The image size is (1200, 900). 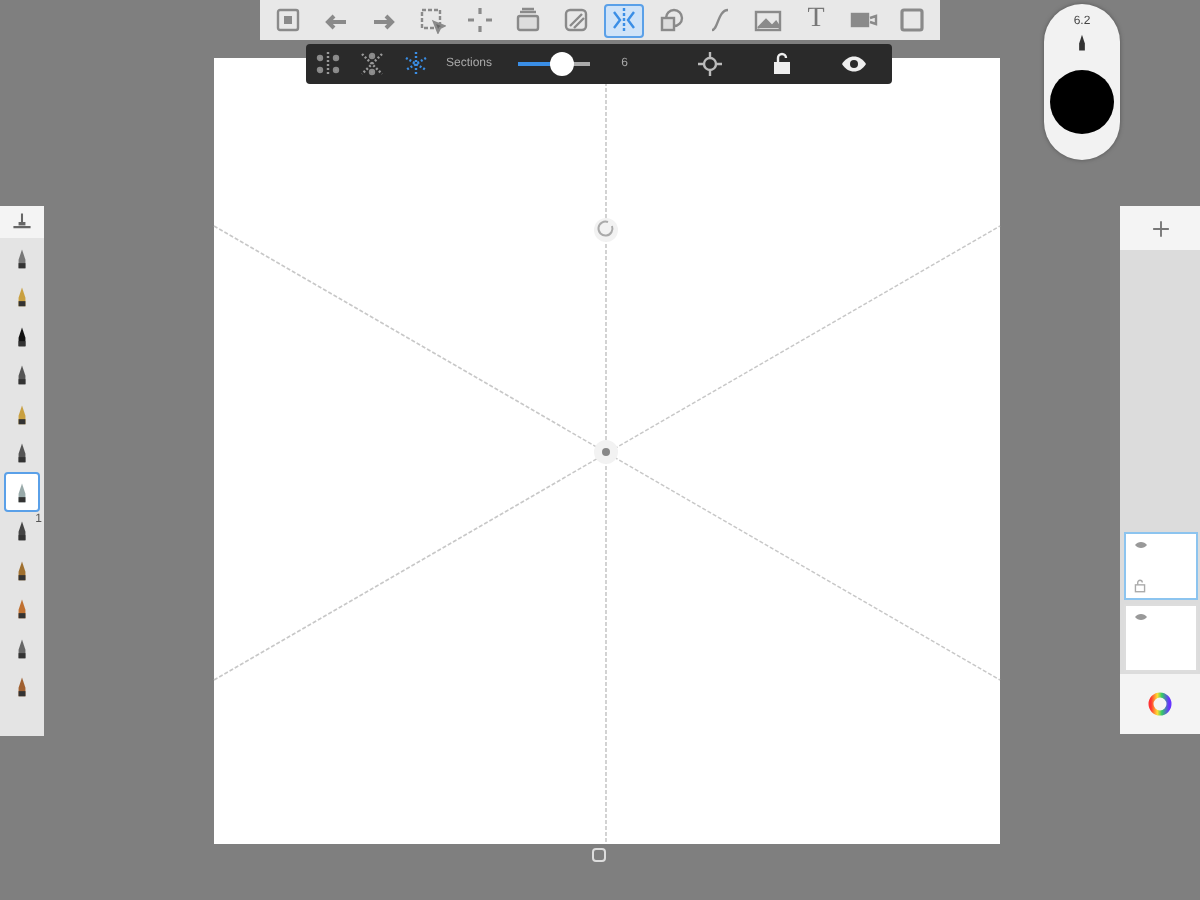 What do you see at coordinates (599, 855) in the screenshot?
I see `bottom-handle-icon` at bounding box center [599, 855].